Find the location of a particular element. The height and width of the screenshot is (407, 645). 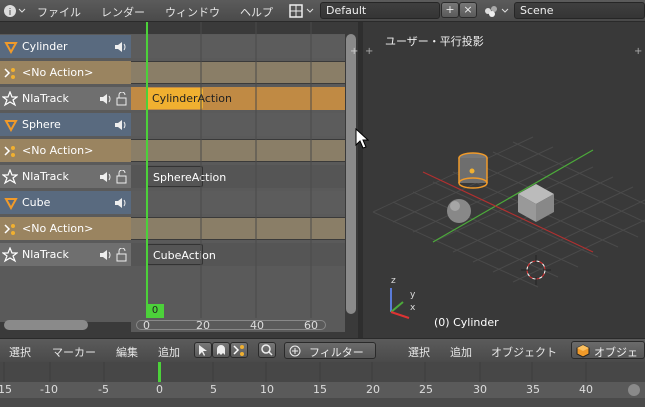

current-frame-badge: 0 is located at coordinates (155, 311).